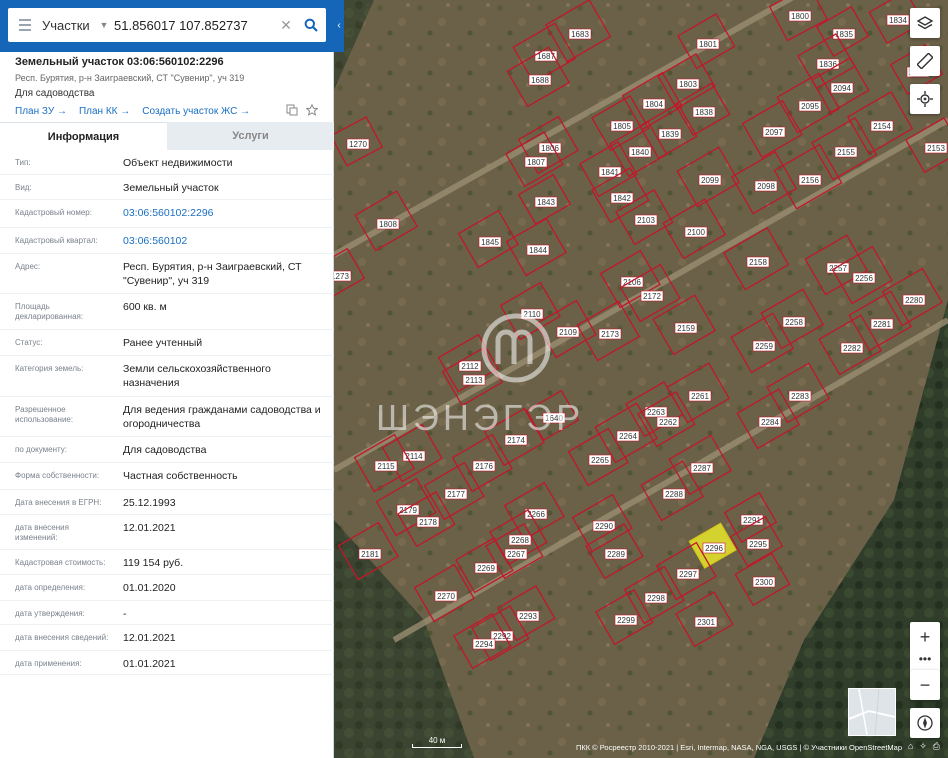 This screenshot has height=758, width=948. What do you see at coordinates (758, 544) in the screenshot?
I see `parcel-number-label: 2295` at bounding box center [758, 544].